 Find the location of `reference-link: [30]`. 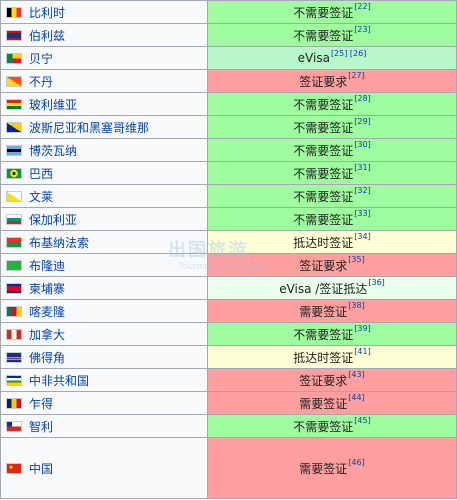

reference-link: [30] is located at coordinates (362, 144).